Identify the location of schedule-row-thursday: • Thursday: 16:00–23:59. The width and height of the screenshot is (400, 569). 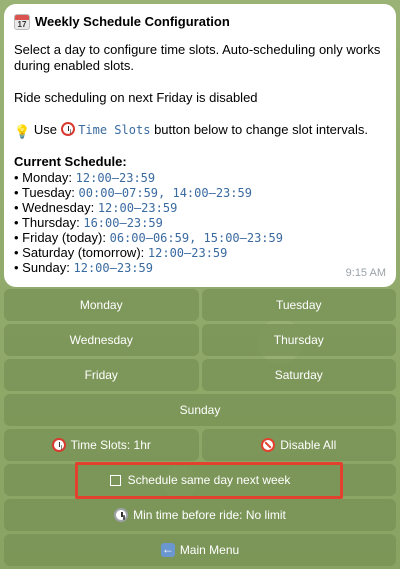
(200, 222).